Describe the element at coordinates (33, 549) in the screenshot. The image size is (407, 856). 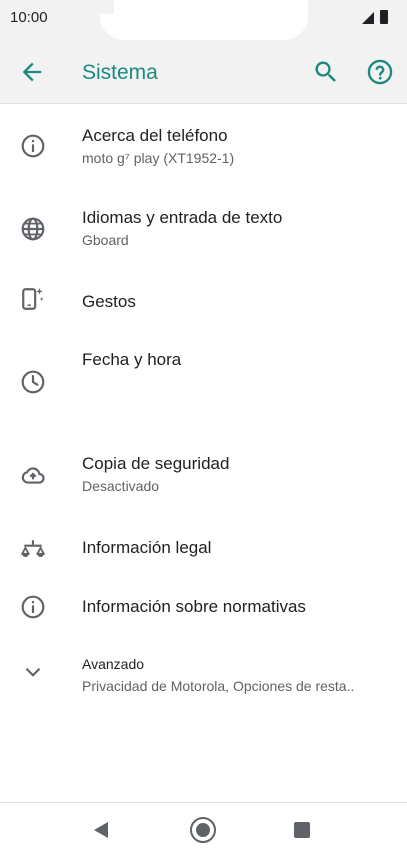
I see `scale-icon` at that location.